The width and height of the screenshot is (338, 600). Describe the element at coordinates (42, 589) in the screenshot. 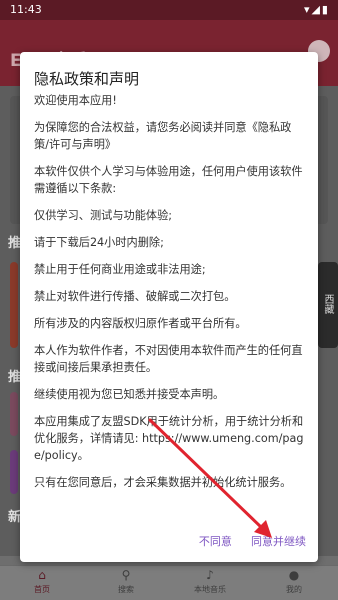

I see `nav-home-label: 首页` at that location.